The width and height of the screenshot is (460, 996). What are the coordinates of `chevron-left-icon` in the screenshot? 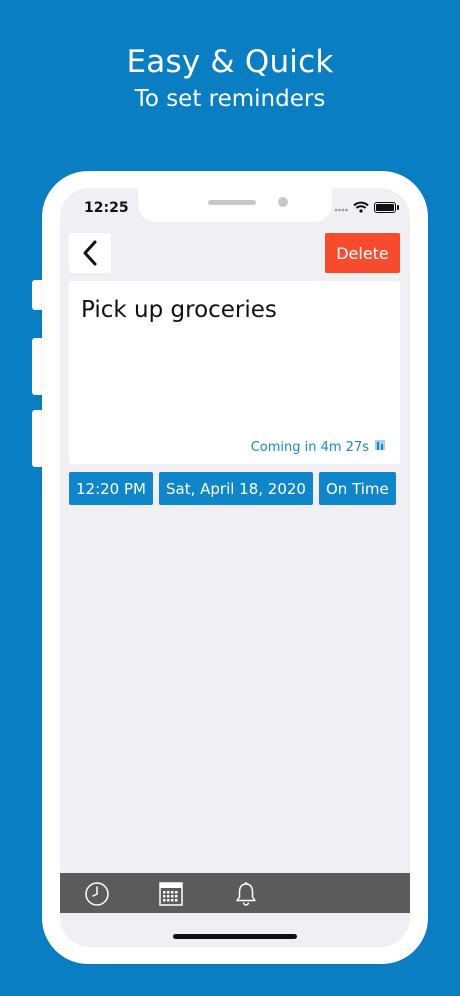 It's located at (90, 253).